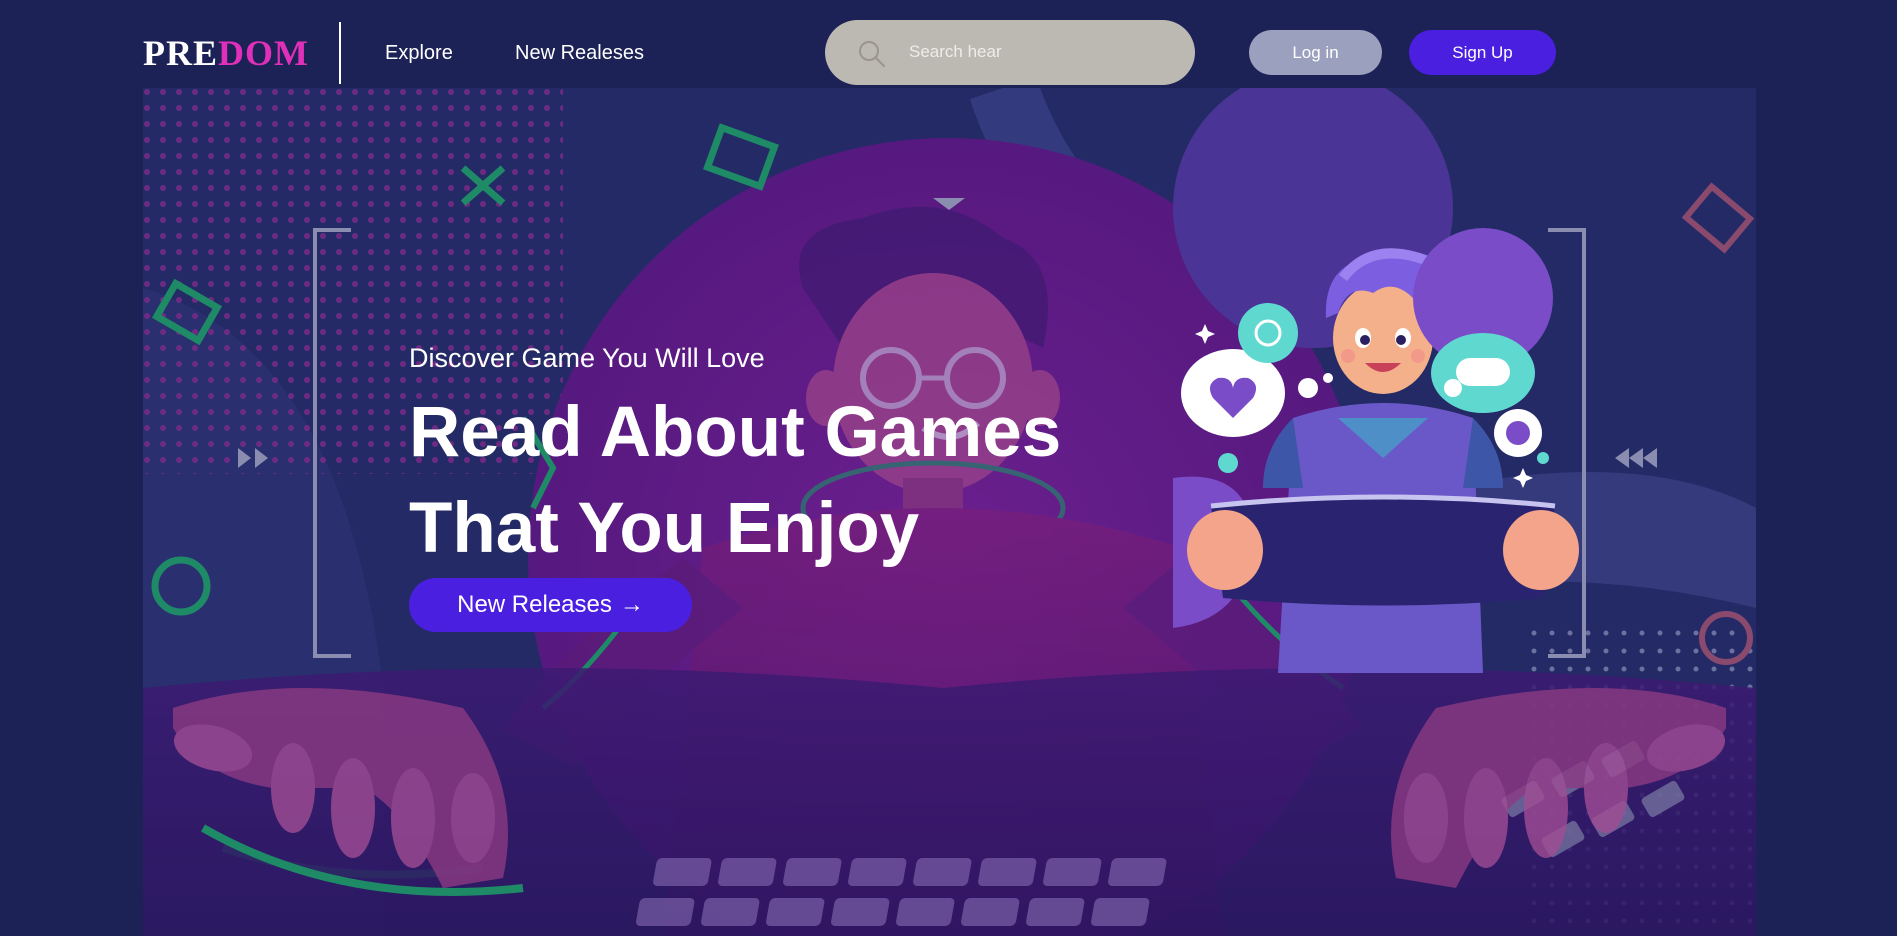 The height and width of the screenshot is (936, 1897). Describe the element at coordinates (180, 53) in the screenshot. I see `logo-text-pre: PRE` at that location.